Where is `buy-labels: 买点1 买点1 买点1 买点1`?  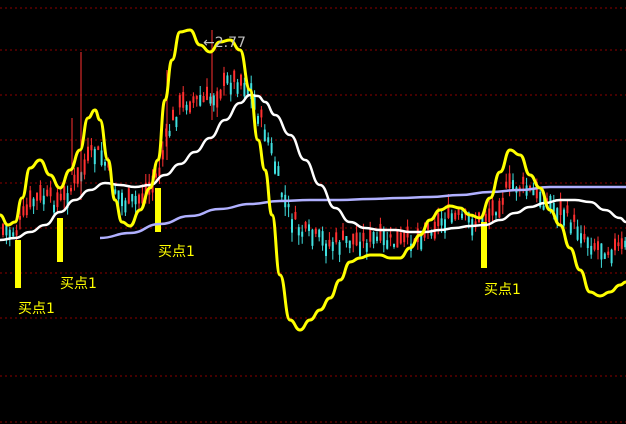 buy-labels: 买点1 买点1 买点1 买点1 is located at coordinates (269, 280).